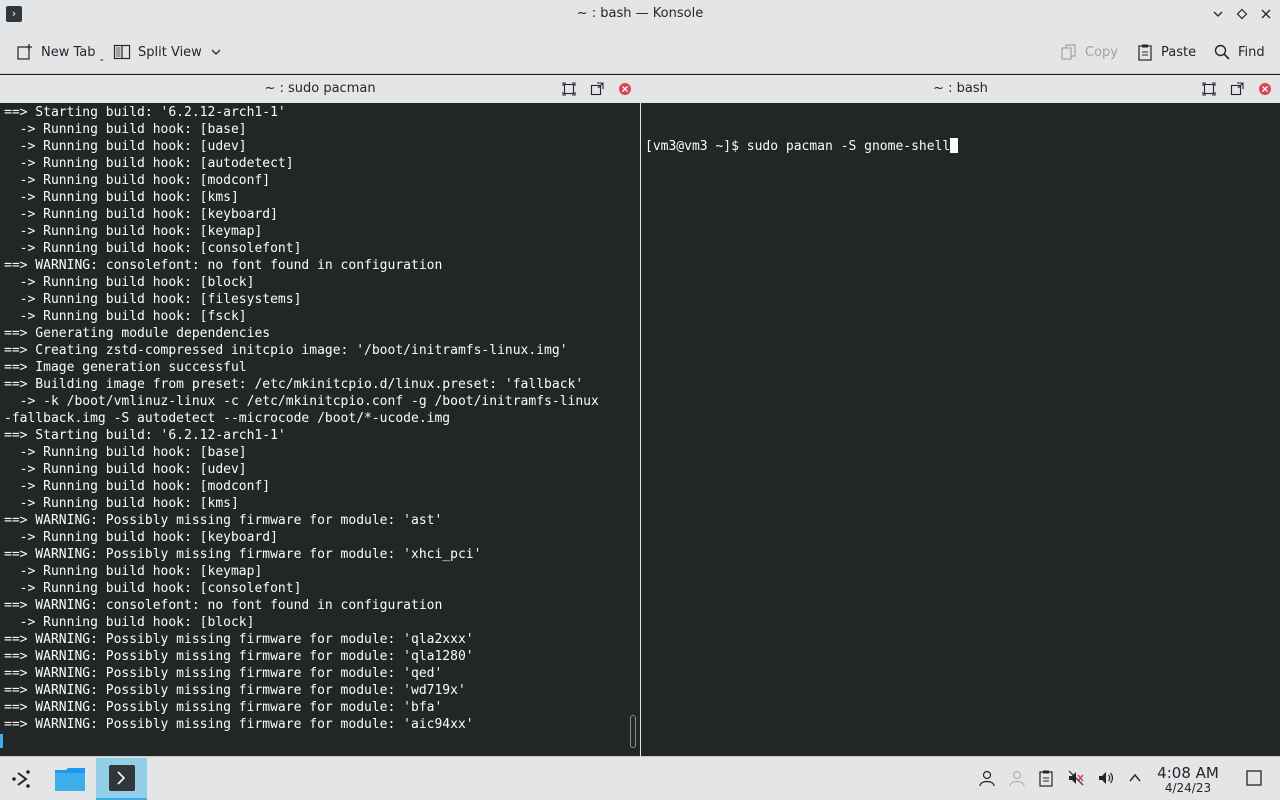 Image resolution: width=1280 pixels, height=800 pixels. I want to click on text-cursor, so click(954, 145).